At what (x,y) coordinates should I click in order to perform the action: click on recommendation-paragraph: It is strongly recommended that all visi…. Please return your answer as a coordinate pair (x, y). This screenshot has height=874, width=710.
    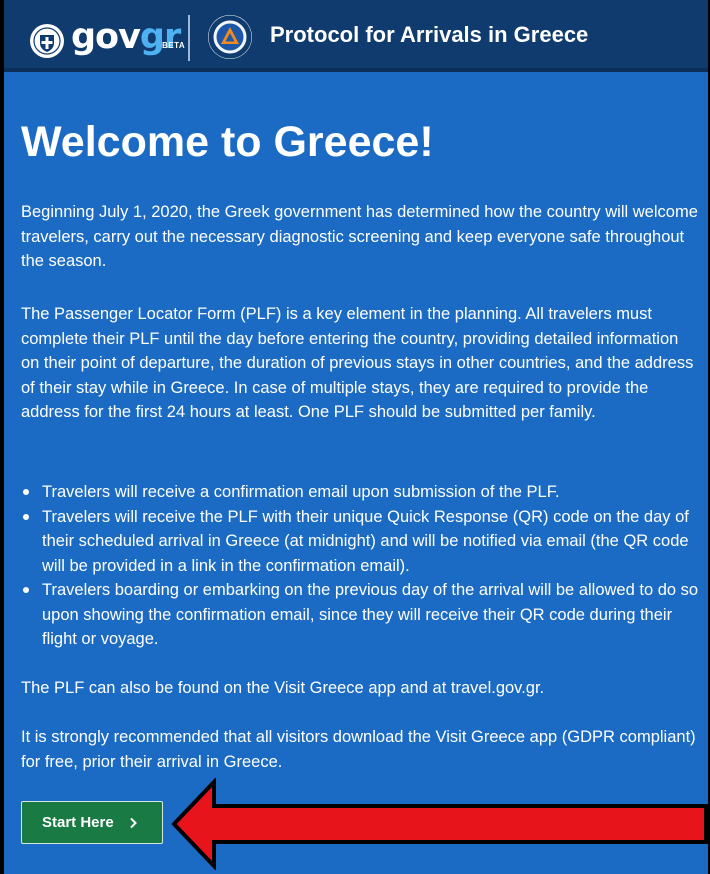
    Looking at the image, I should click on (358, 749).